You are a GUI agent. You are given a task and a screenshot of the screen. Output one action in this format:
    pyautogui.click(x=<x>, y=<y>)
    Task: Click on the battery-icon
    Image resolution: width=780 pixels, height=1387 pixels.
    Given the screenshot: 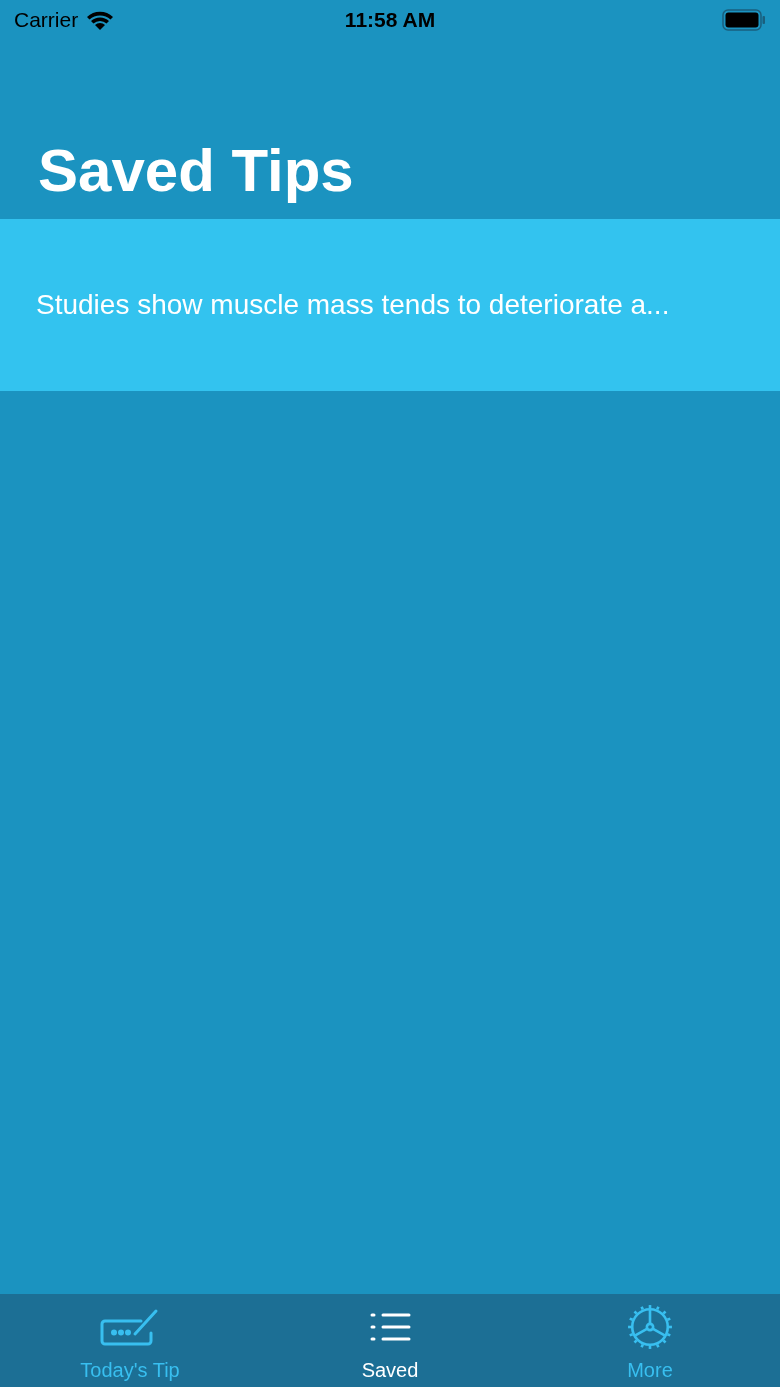 What is the action you would take?
    pyautogui.click(x=744, y=20)
    